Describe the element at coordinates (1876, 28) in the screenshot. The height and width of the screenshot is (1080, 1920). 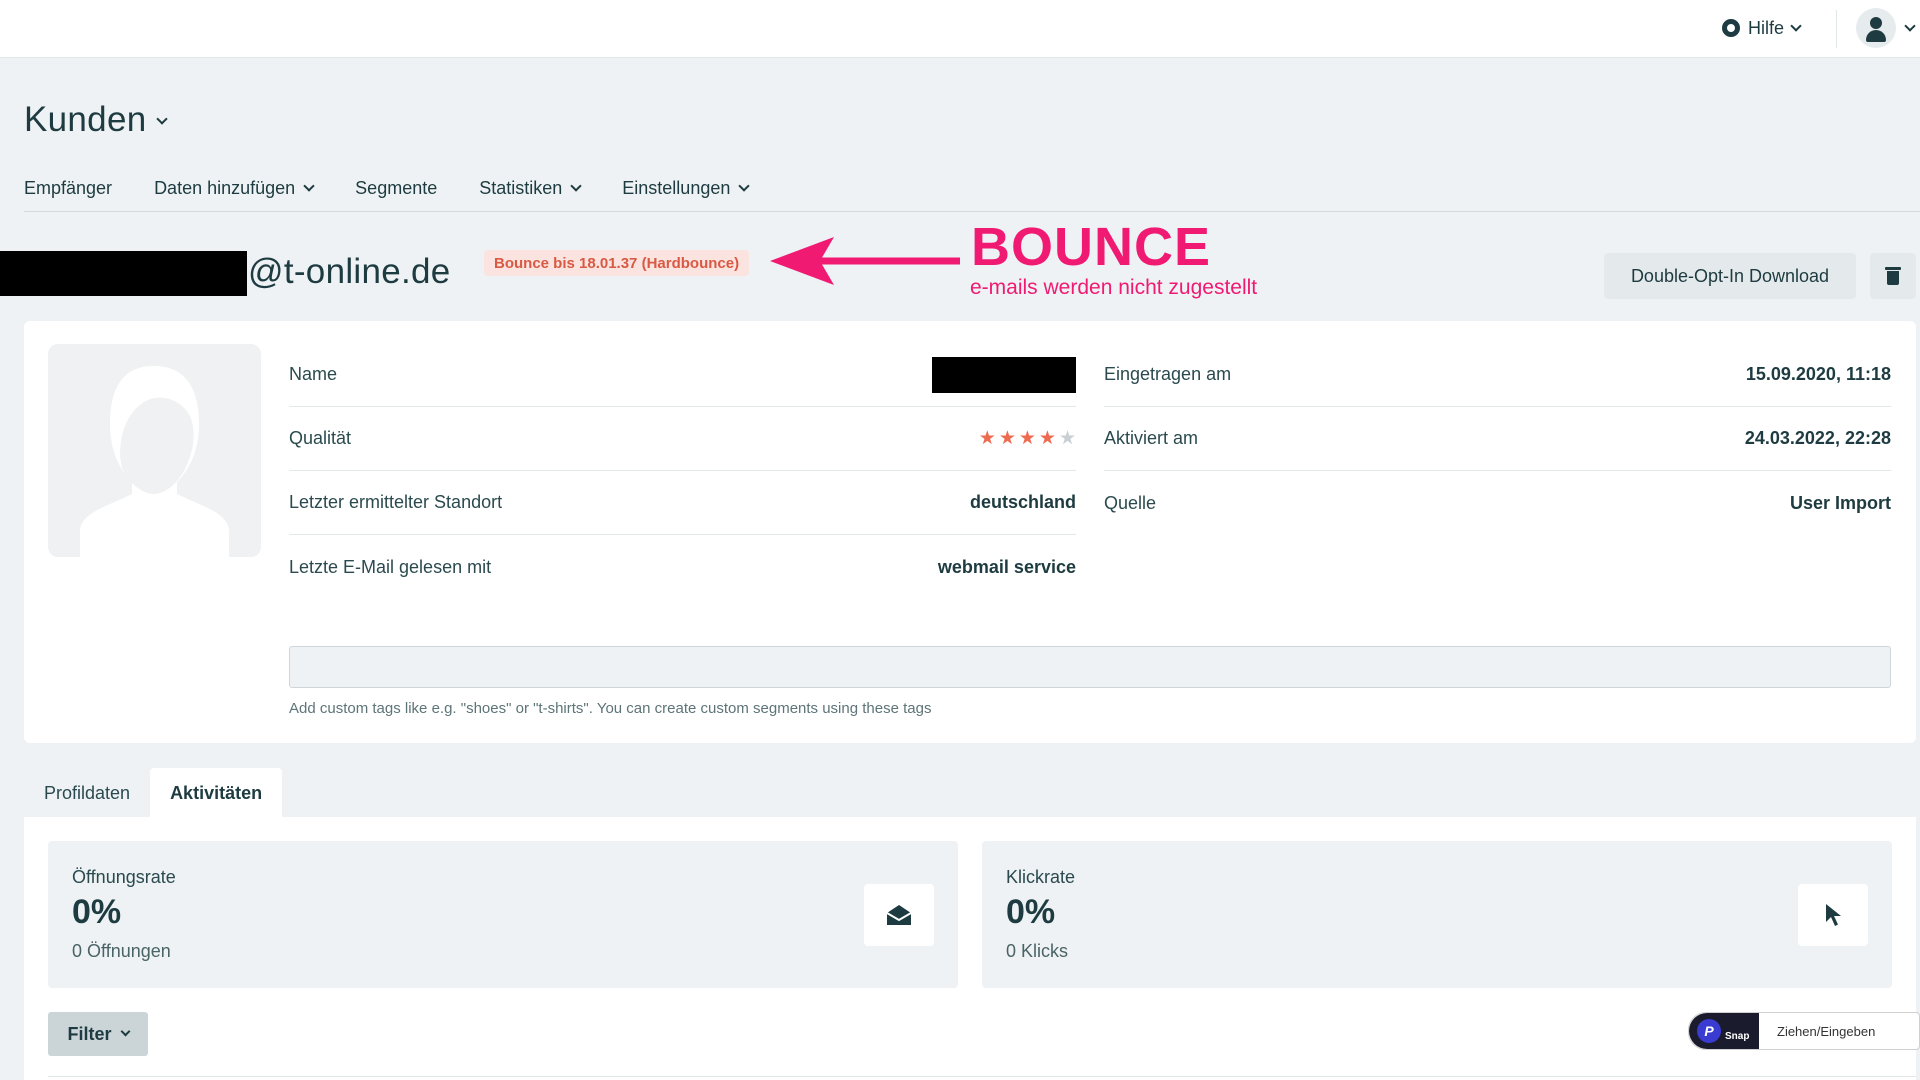
I see `user-avatar-icon` at that location.